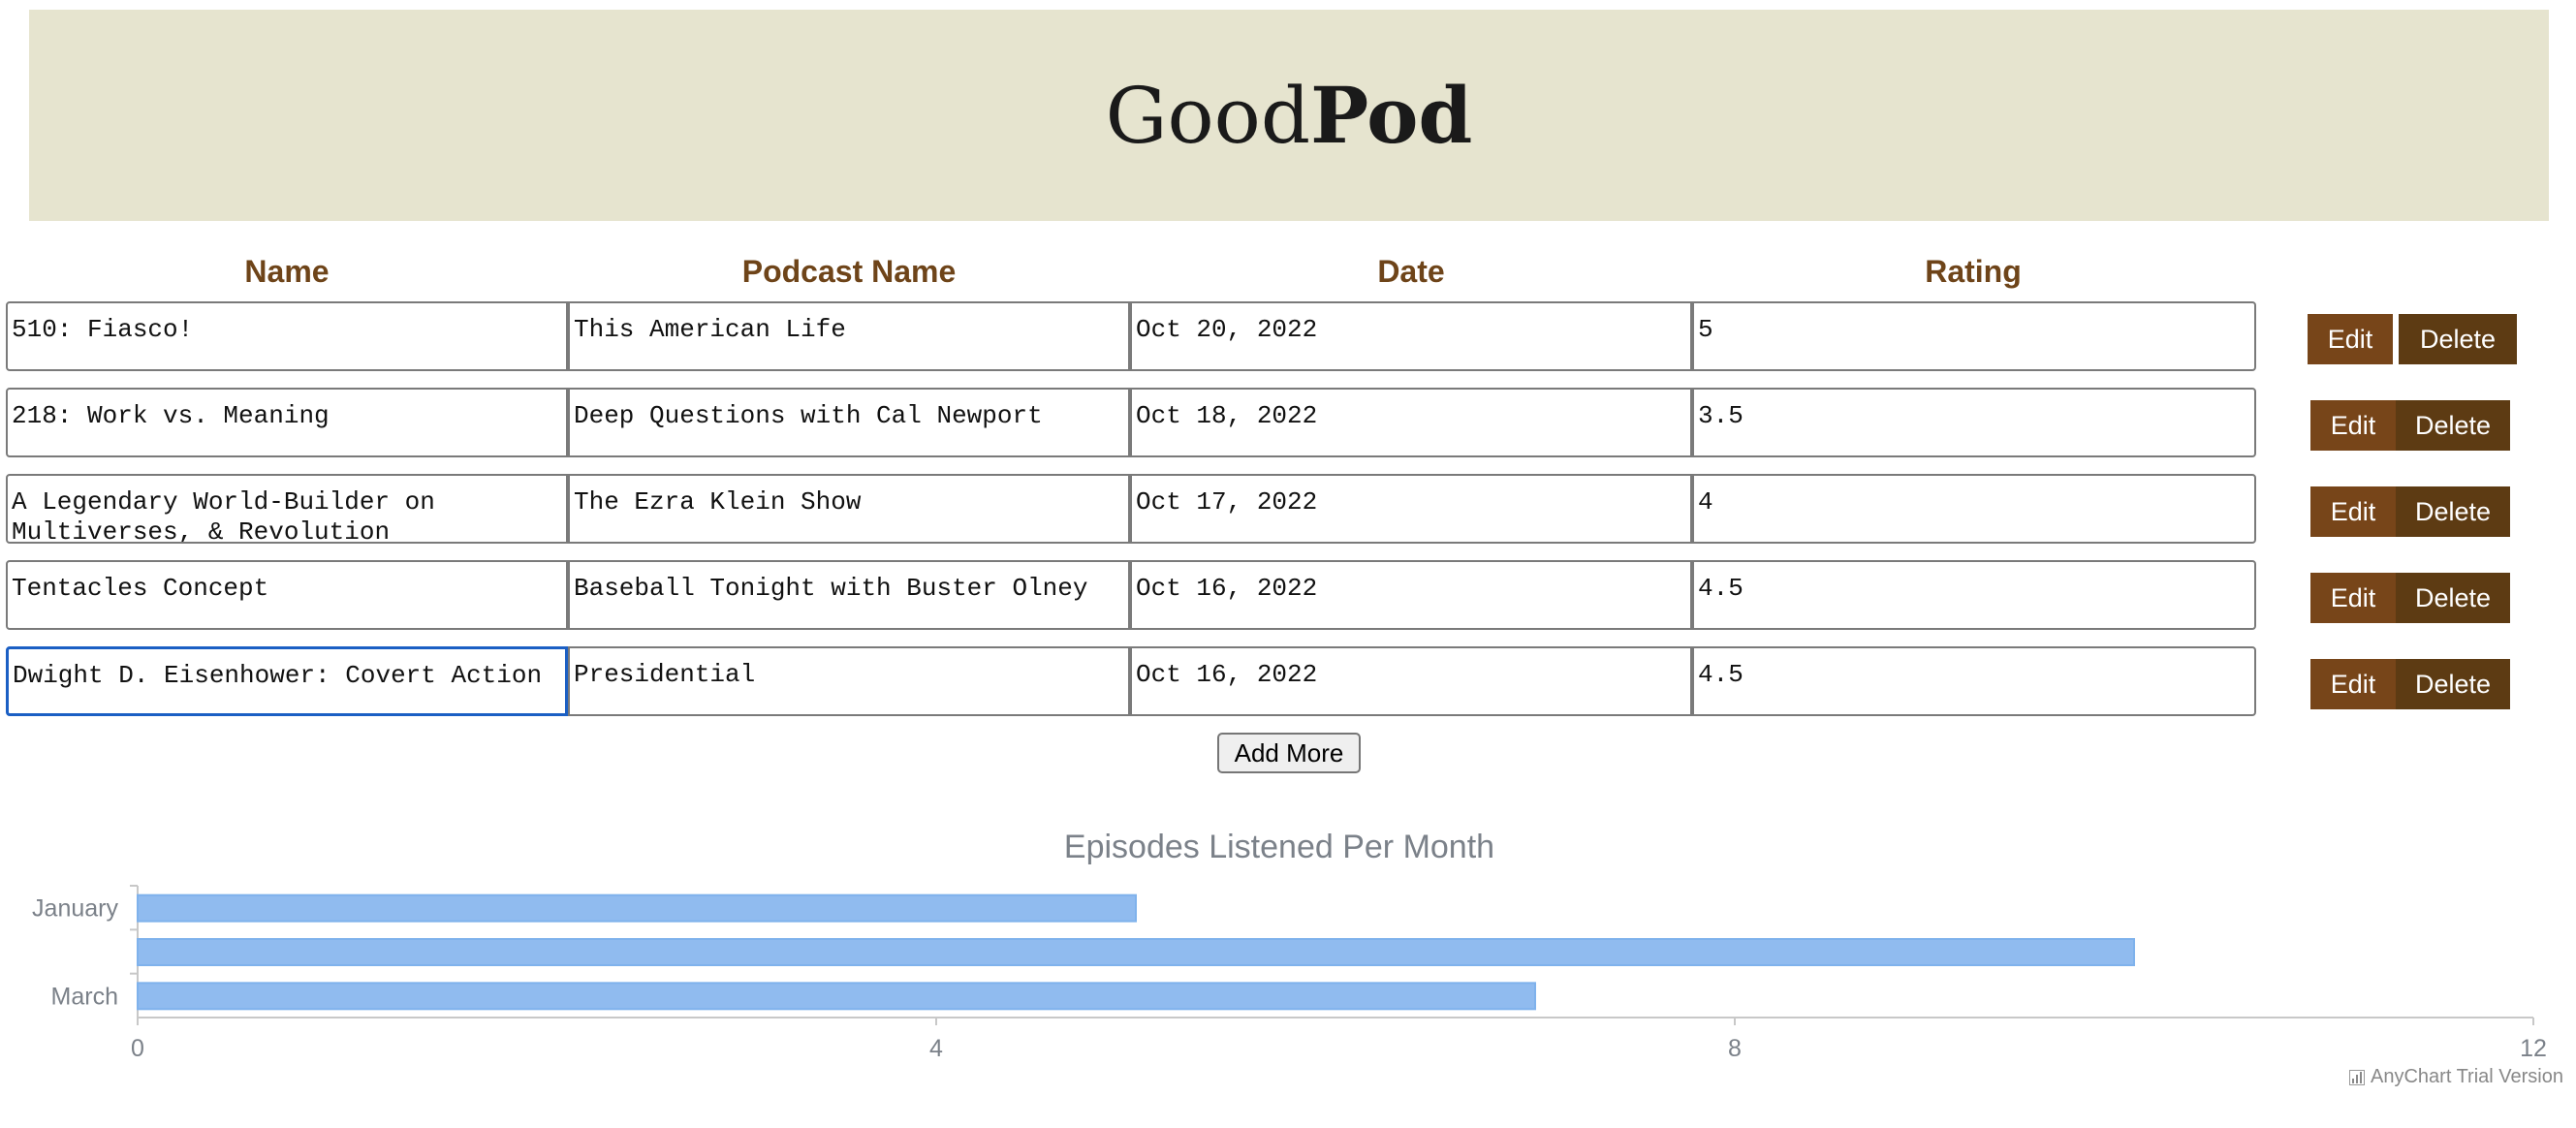 The height and width of the screenshot is (1128, 2576). I want to click on podcast-name-input: Baseball Tonight with Buster Olney, so click(849, 595).